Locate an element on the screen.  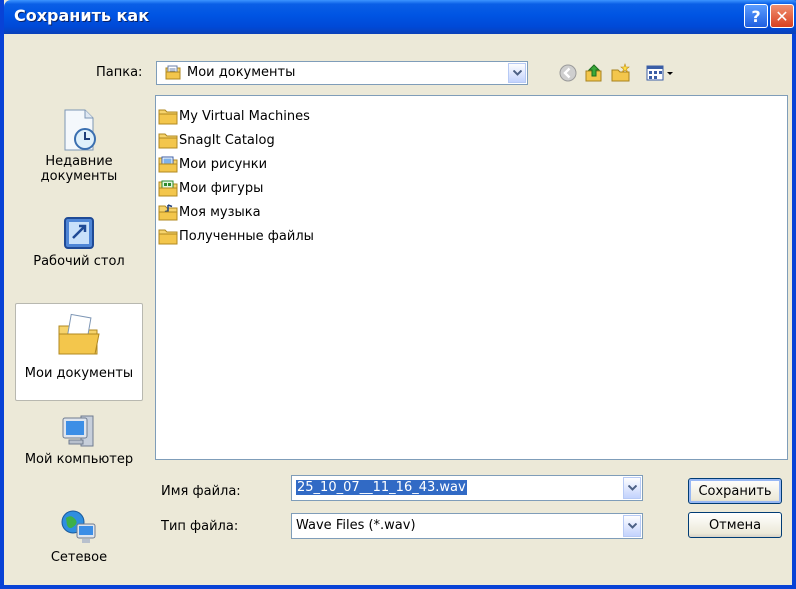
network-icon is located at coordinates (78, 526).